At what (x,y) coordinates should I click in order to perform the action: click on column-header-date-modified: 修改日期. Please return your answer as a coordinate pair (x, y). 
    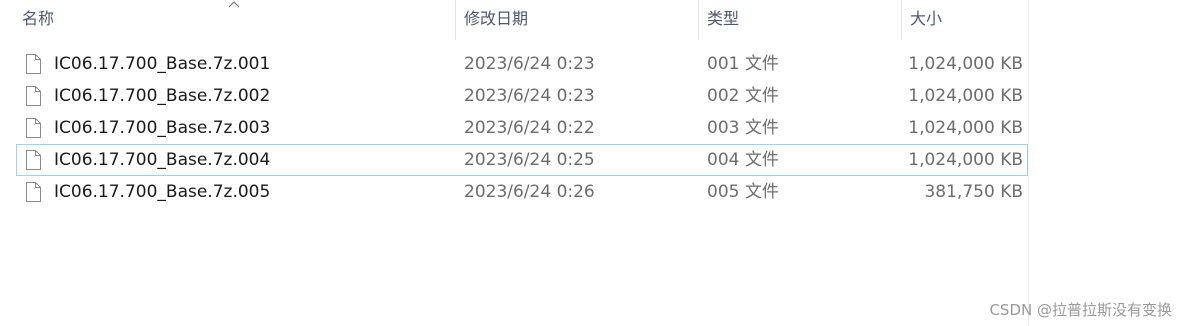
    Looking at the image, I should click on (577, 20).